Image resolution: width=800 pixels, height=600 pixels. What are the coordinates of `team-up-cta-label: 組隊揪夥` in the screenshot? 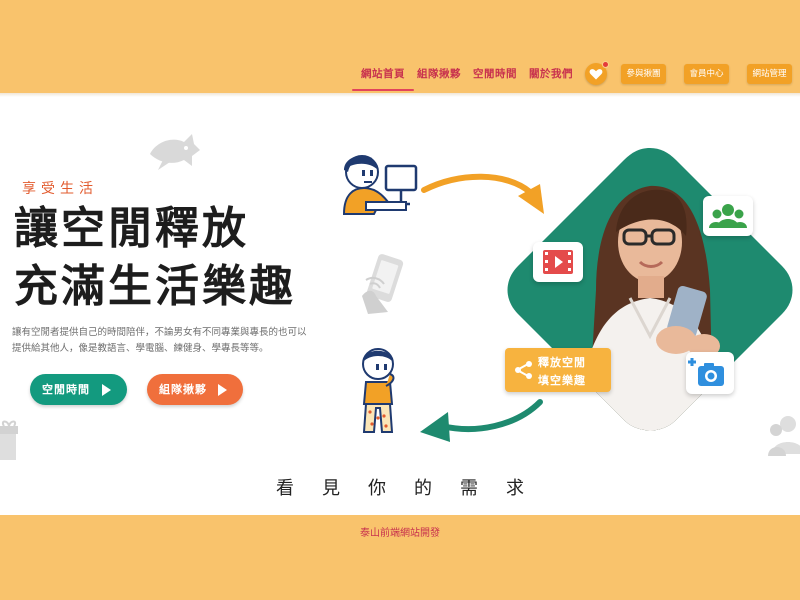 It's located at (183, 389).